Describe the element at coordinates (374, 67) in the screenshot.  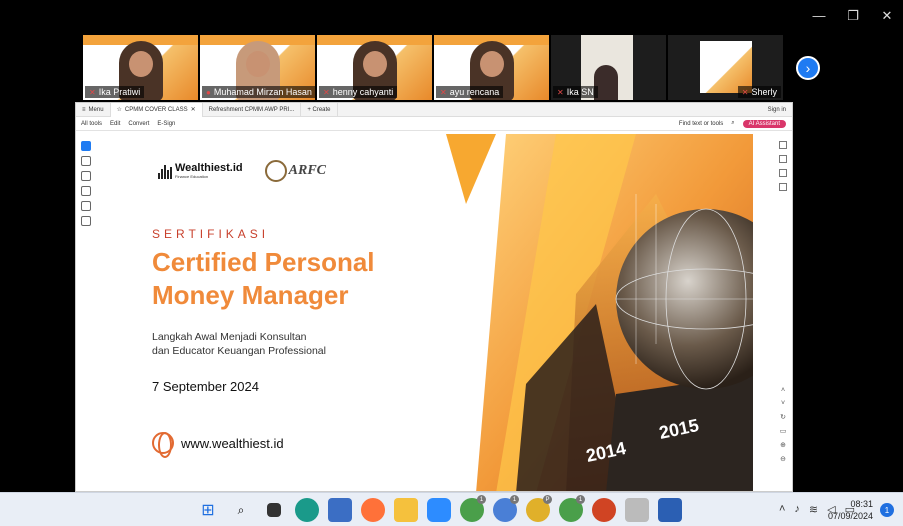
I see `participant-tile: ✕ henny cahyanti` at that location.